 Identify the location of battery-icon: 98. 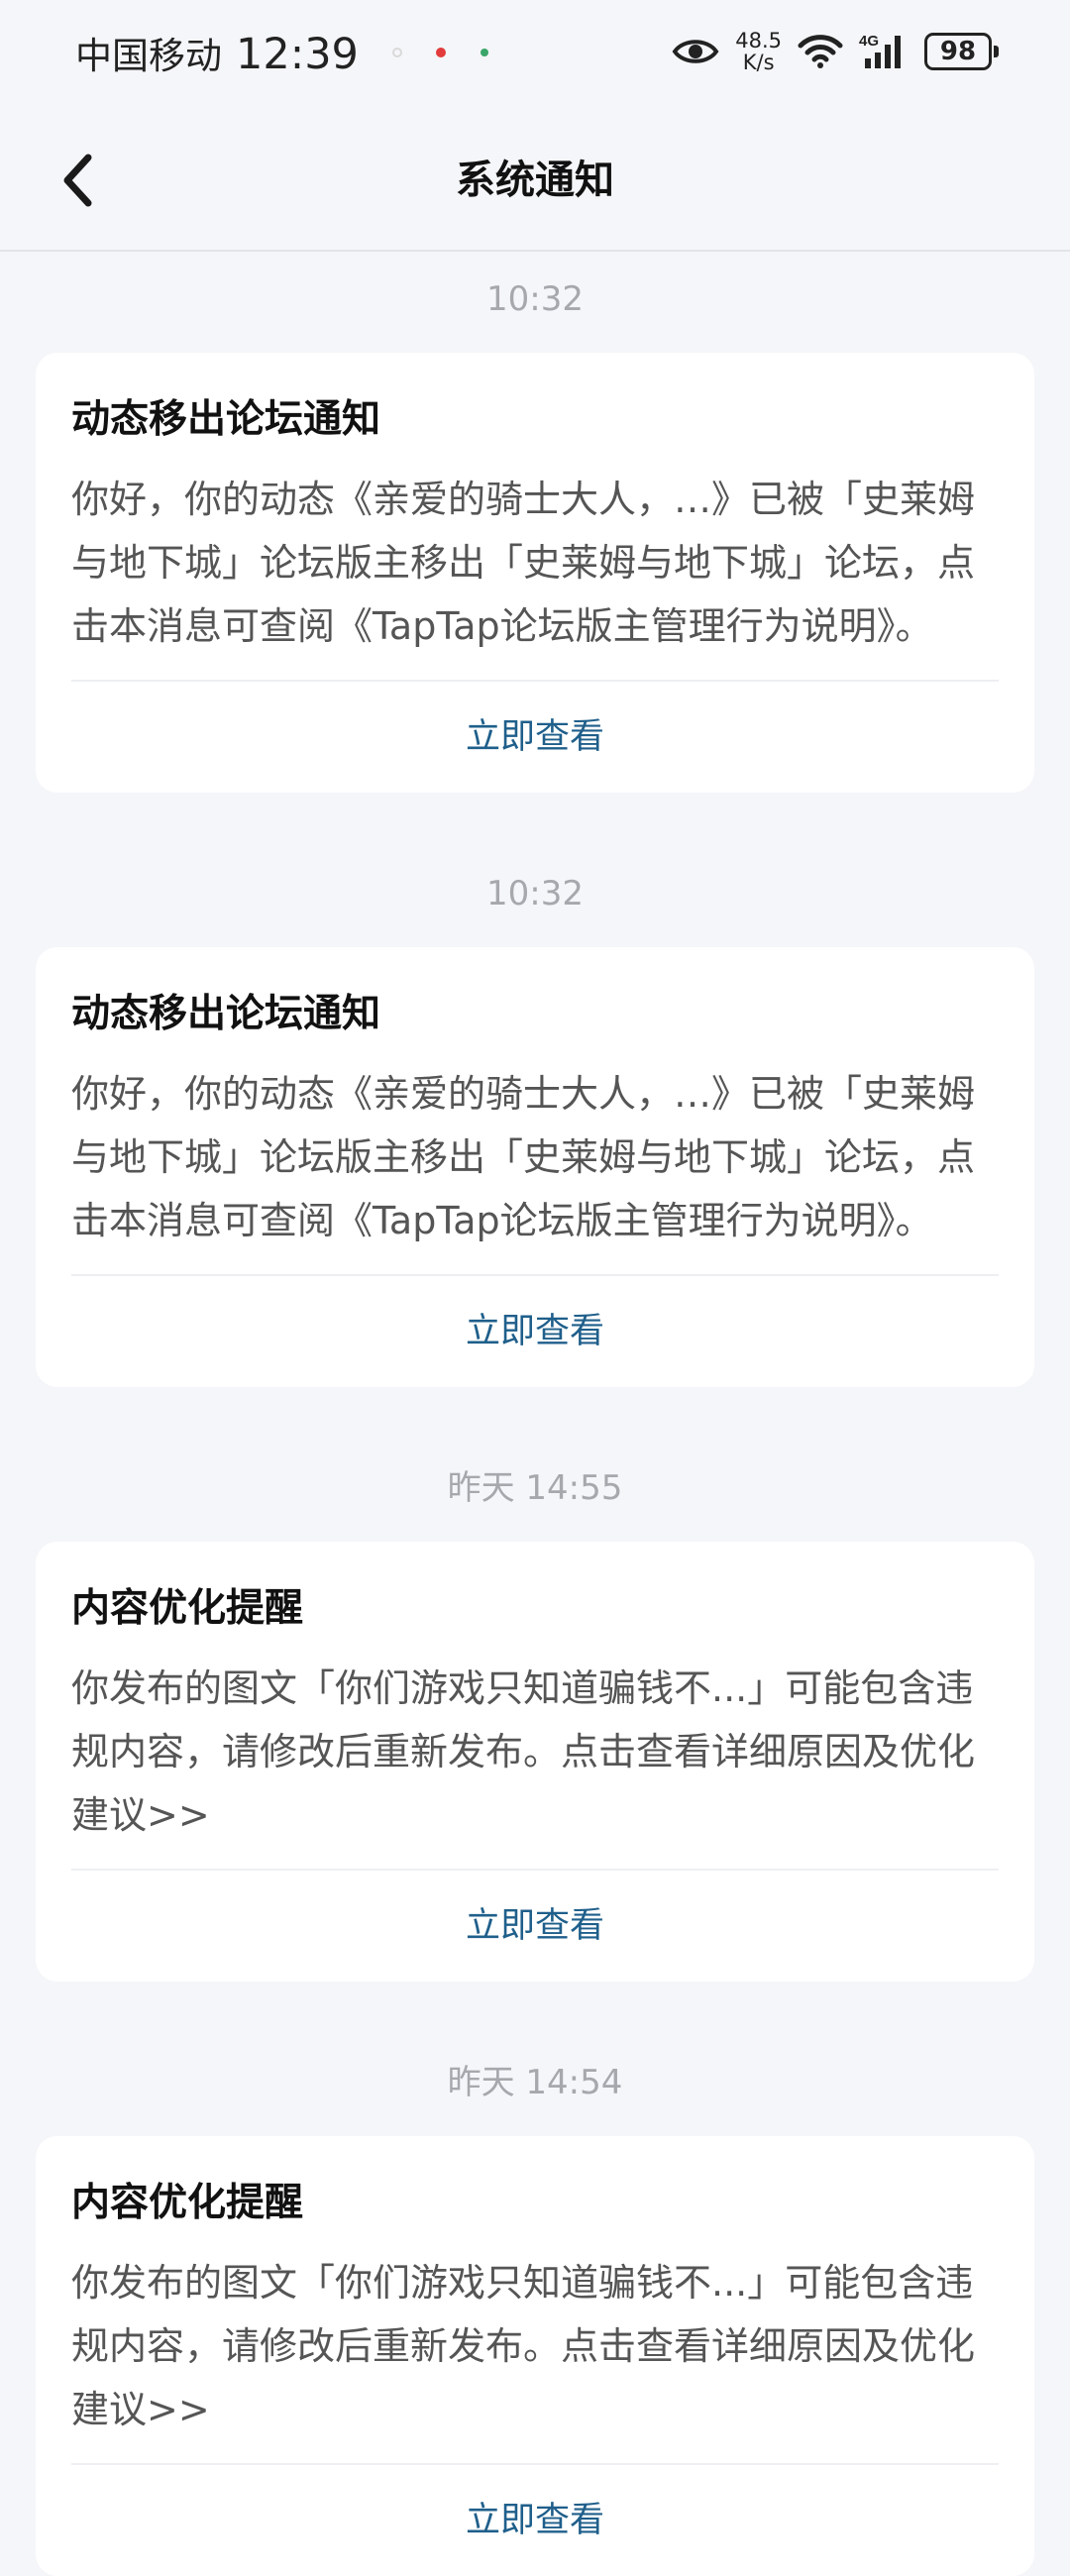
(961, 51).